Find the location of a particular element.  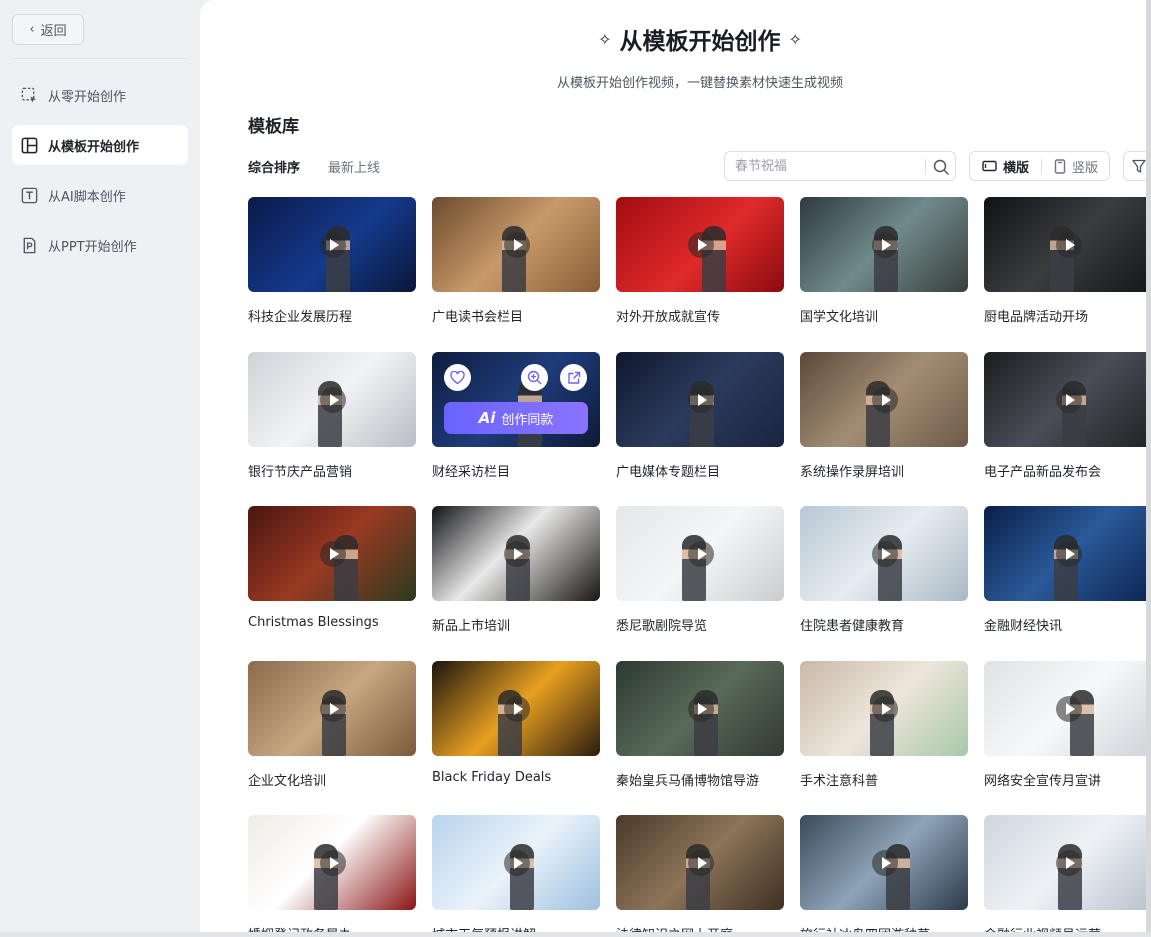

template-card: 悉尼歌剧院导览 is located at coordinates (700, 570).